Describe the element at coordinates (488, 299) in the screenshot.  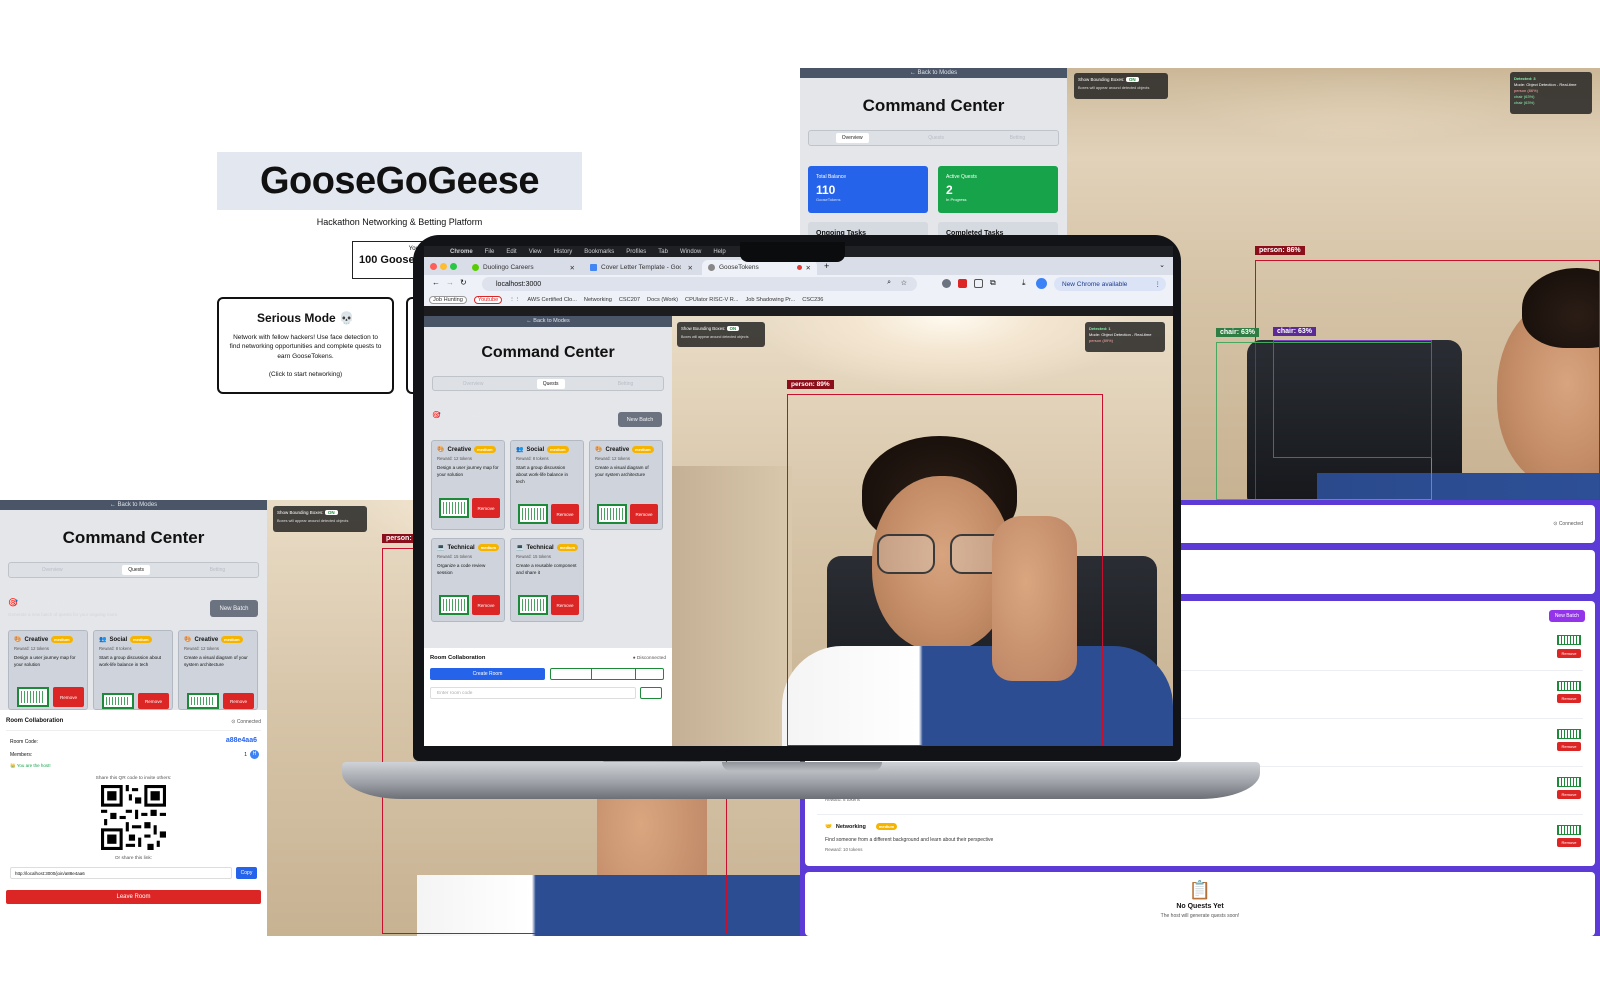
I see `bookmark-folder: Youtube` at that location.